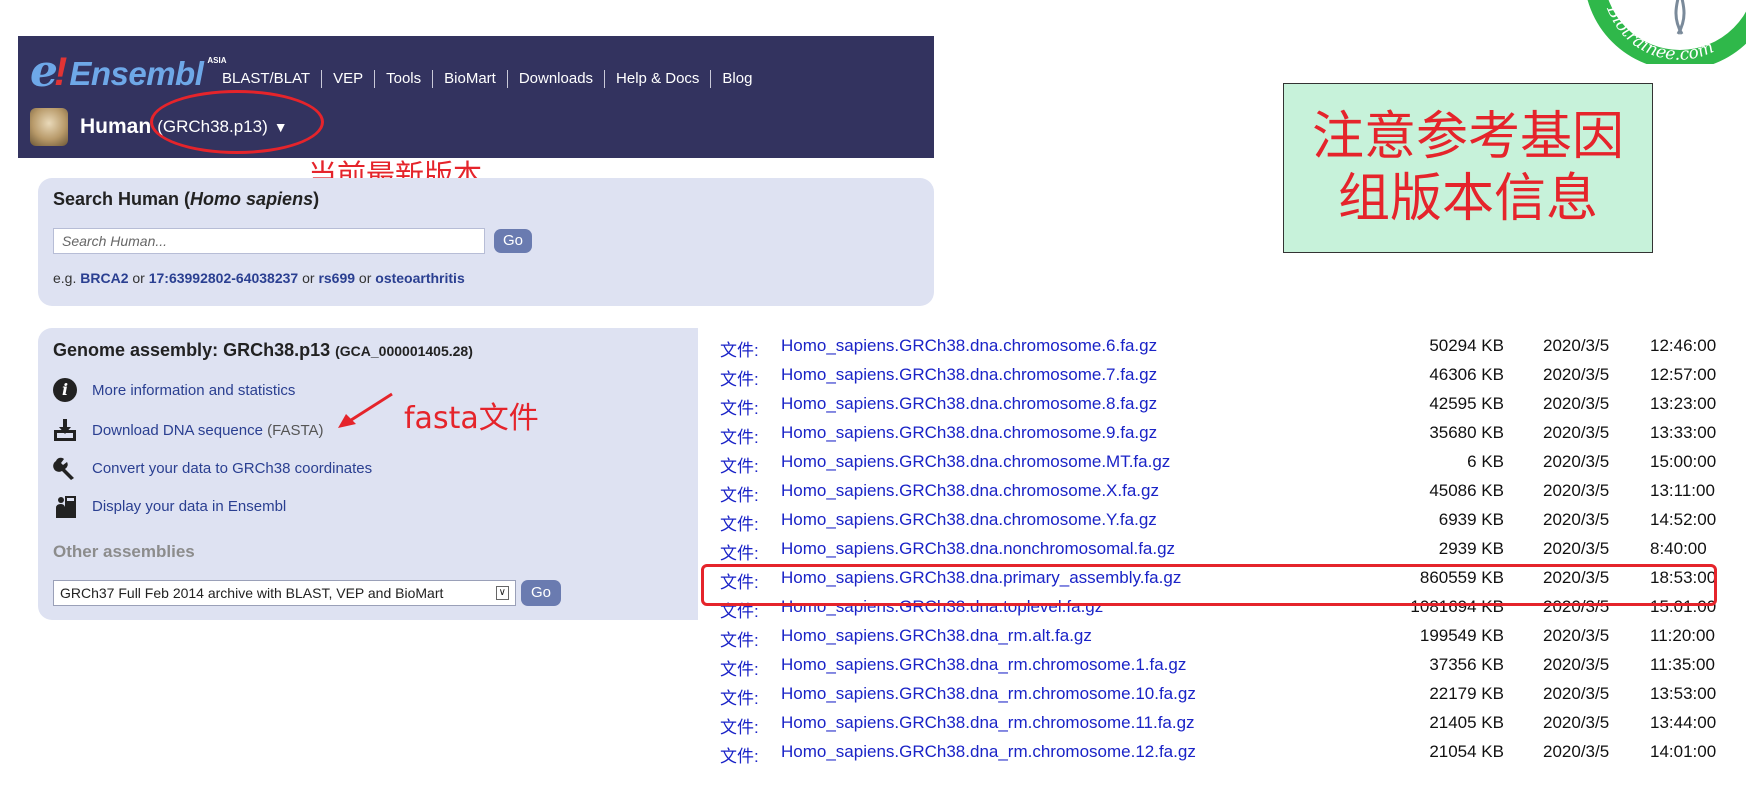 This screenshot has width=1746, height=804. What do you see at coordinates (1466, 490) in the screenshot?
I see `file-size: 45086 KB` at bounding box center [1466, 490].